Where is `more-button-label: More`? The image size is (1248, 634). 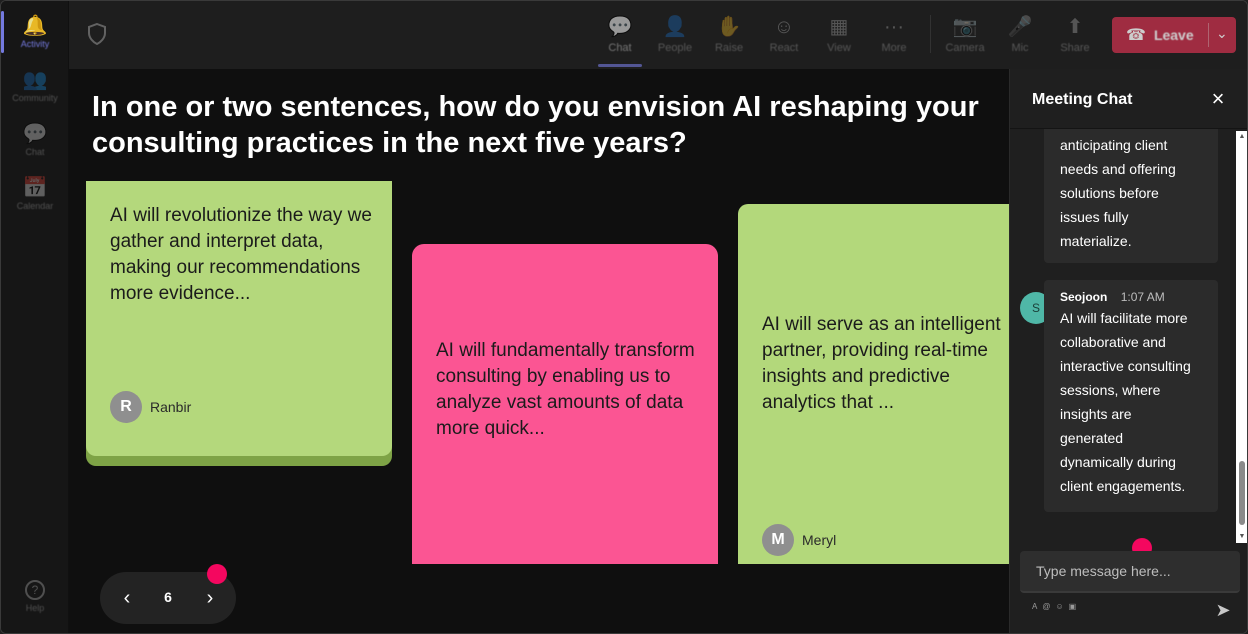 more-button-label: More is located at coordinates (894, 48).